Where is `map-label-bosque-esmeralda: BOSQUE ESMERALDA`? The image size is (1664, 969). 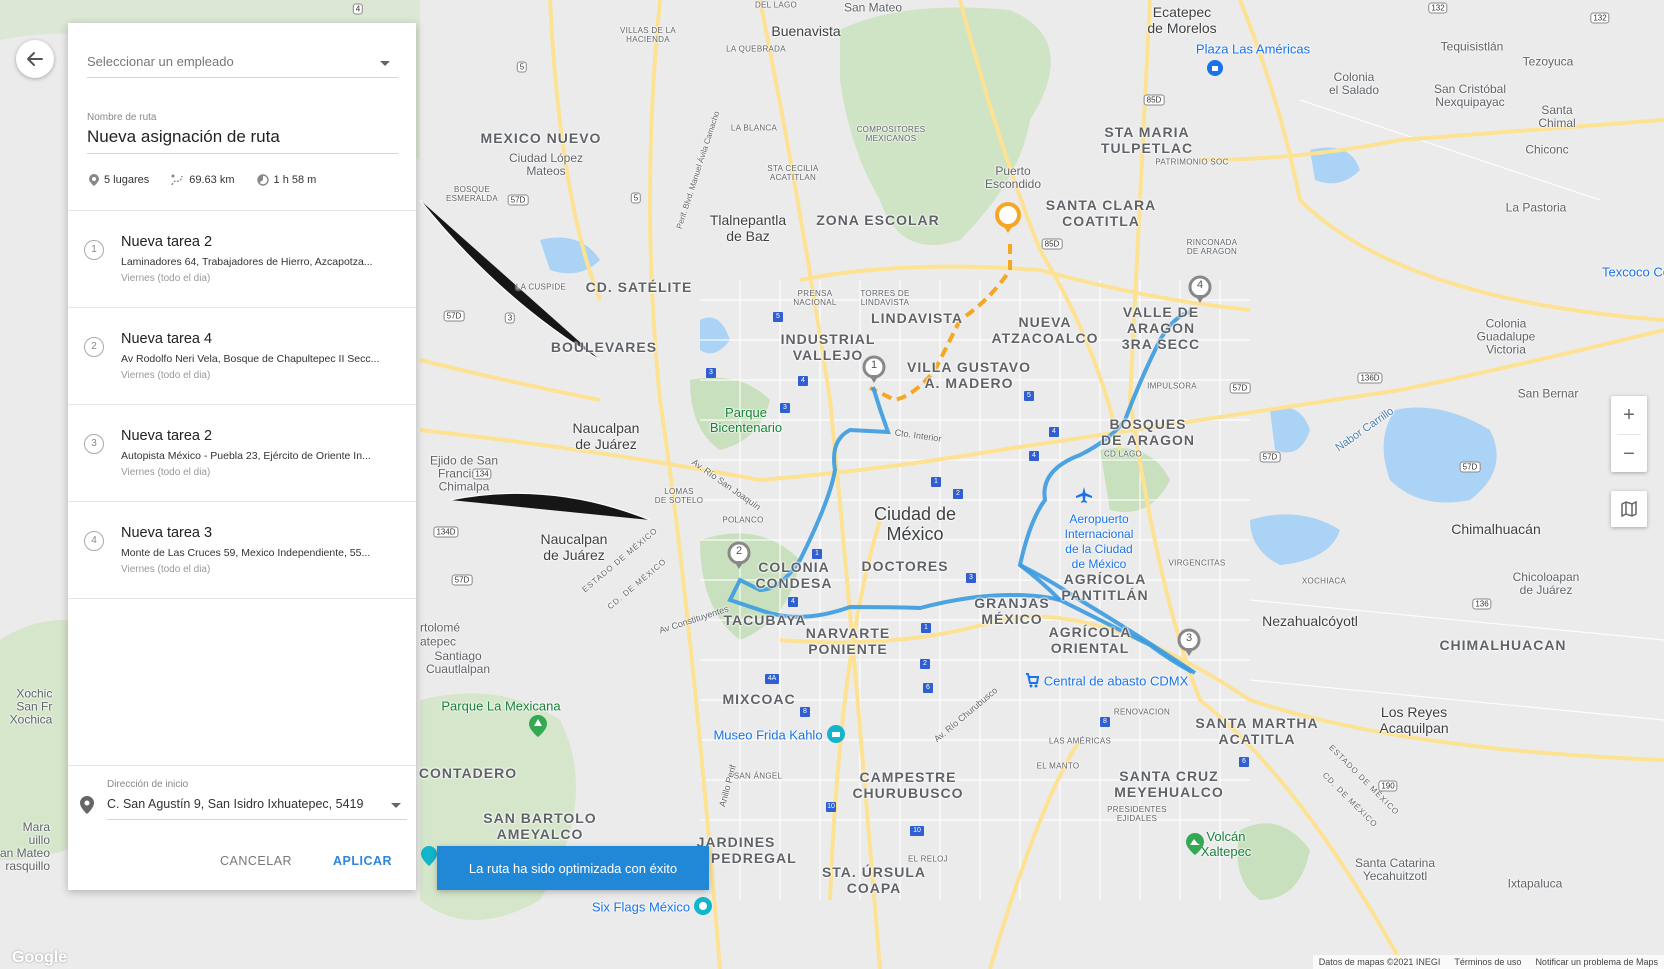
map-label-bosque-esmeralda: BOSQUE ESMERALDA is located at coordinates (472, 194).